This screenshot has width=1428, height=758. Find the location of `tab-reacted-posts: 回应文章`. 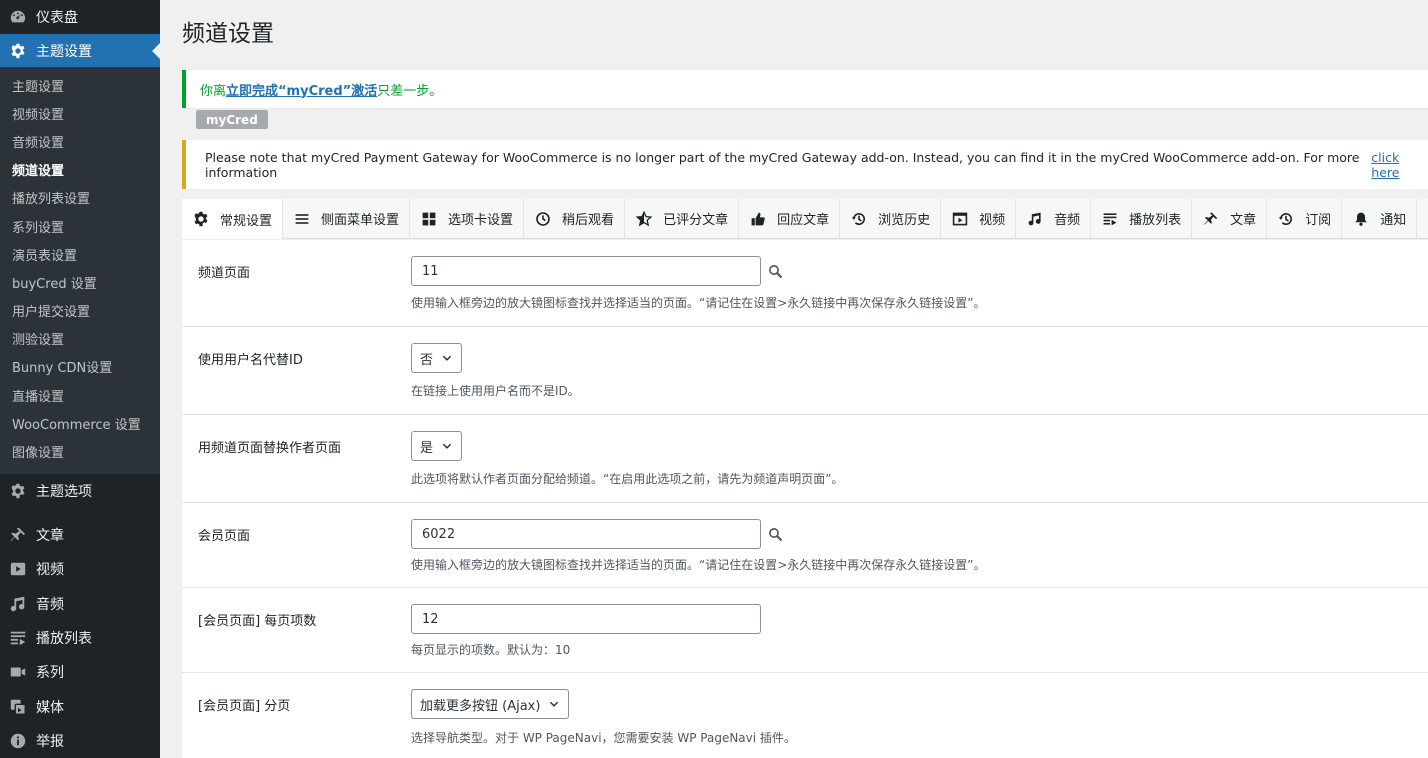

tab-reacted-posts: 回应文章 is located at coordinates (790, 218).